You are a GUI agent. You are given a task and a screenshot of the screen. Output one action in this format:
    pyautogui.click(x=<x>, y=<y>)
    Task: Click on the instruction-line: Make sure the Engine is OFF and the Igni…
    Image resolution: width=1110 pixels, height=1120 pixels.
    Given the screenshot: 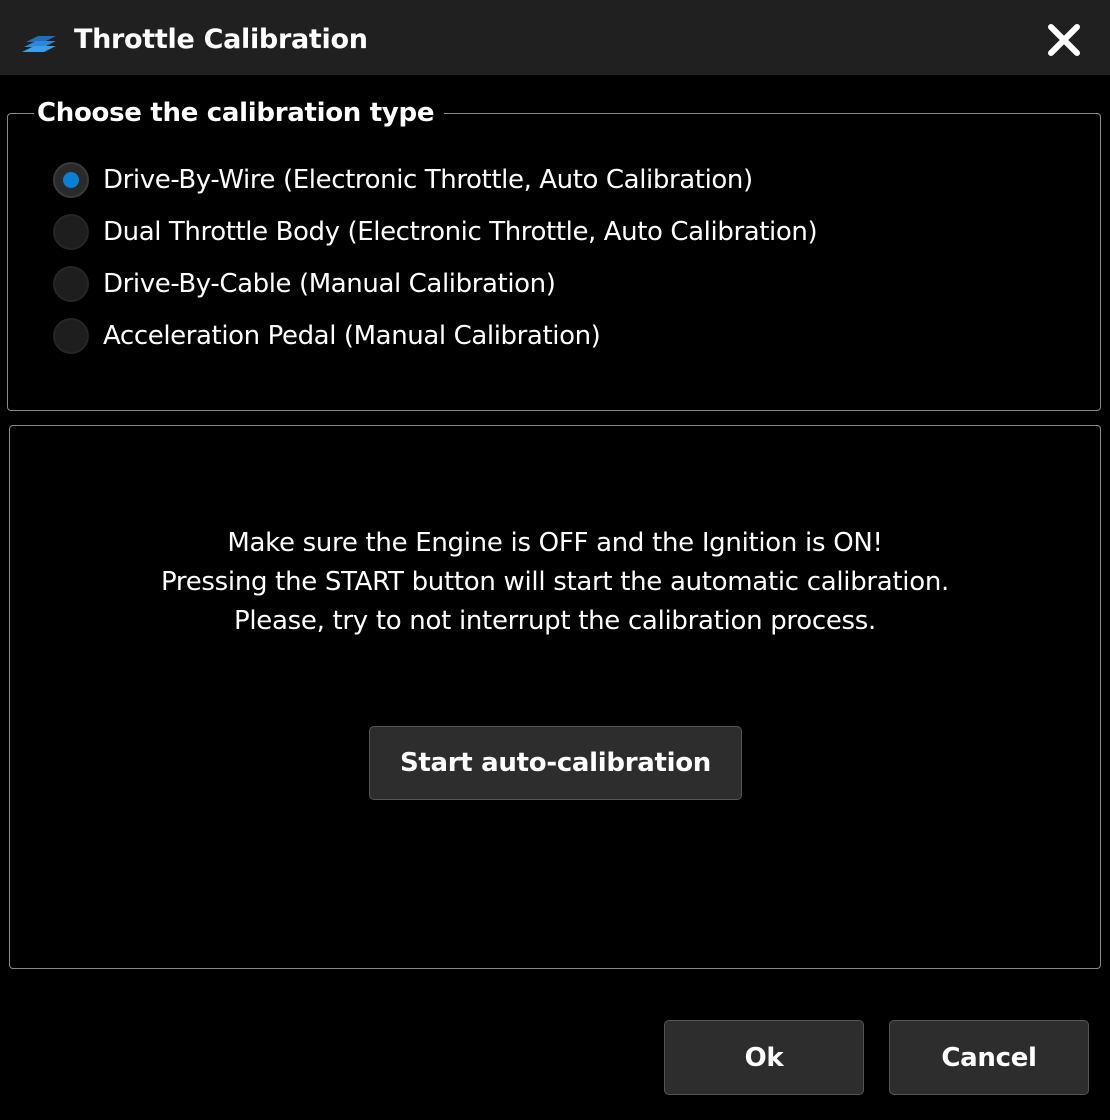 What is the action you would take?
    pyautogui.click(x=555, y=543)
    